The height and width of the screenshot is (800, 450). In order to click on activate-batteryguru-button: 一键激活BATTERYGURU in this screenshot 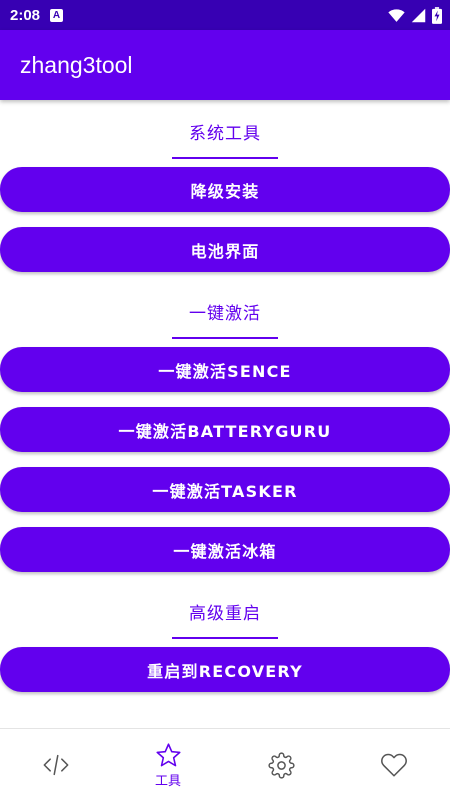, I will do `click(225, 429)`.